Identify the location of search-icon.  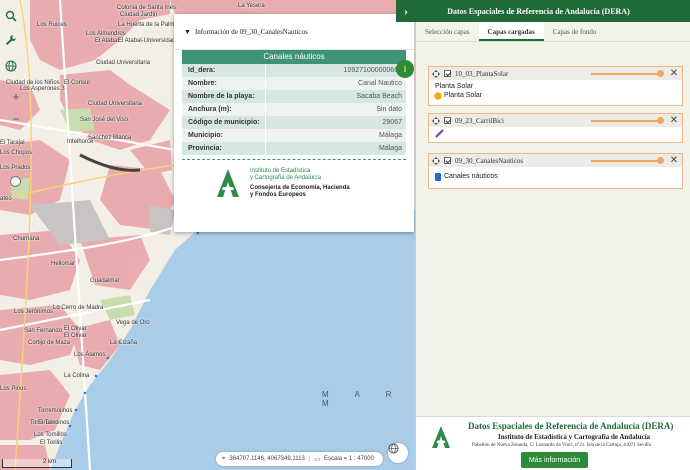
(15, 20).